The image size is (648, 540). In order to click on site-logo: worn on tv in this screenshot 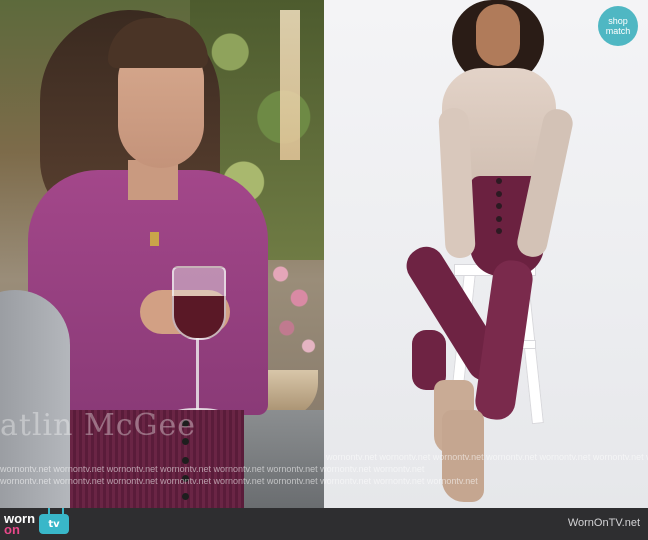, I will do `click(37, 524)`.